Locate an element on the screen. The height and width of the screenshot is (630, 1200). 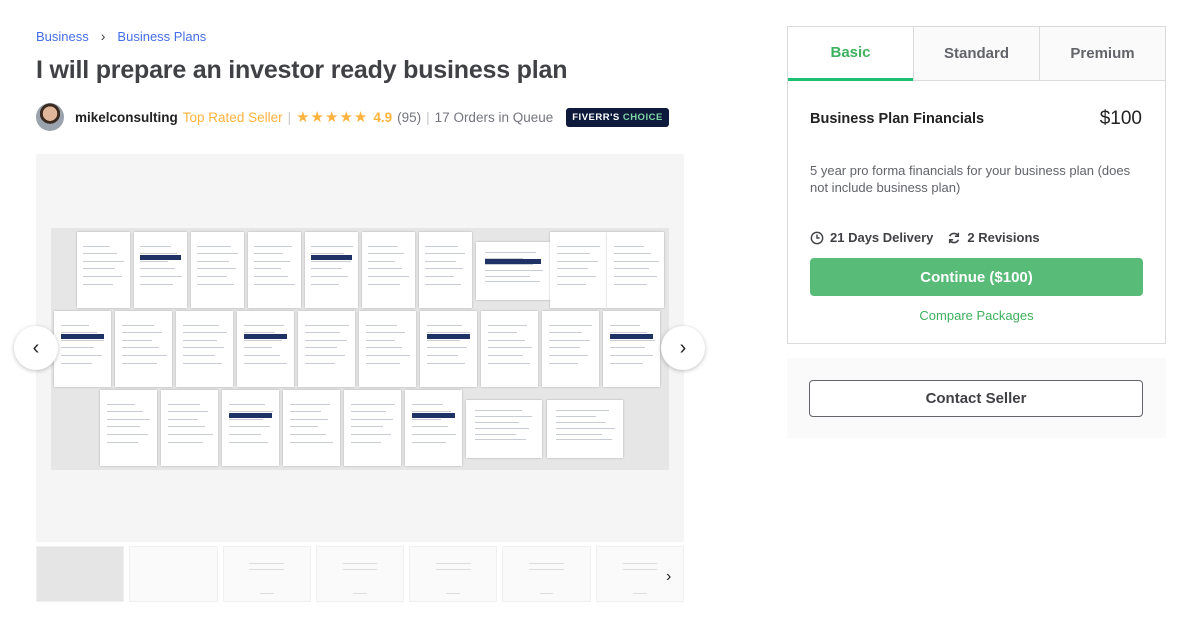
contact-section: Contact Seller is located at coordinates (976, 398).